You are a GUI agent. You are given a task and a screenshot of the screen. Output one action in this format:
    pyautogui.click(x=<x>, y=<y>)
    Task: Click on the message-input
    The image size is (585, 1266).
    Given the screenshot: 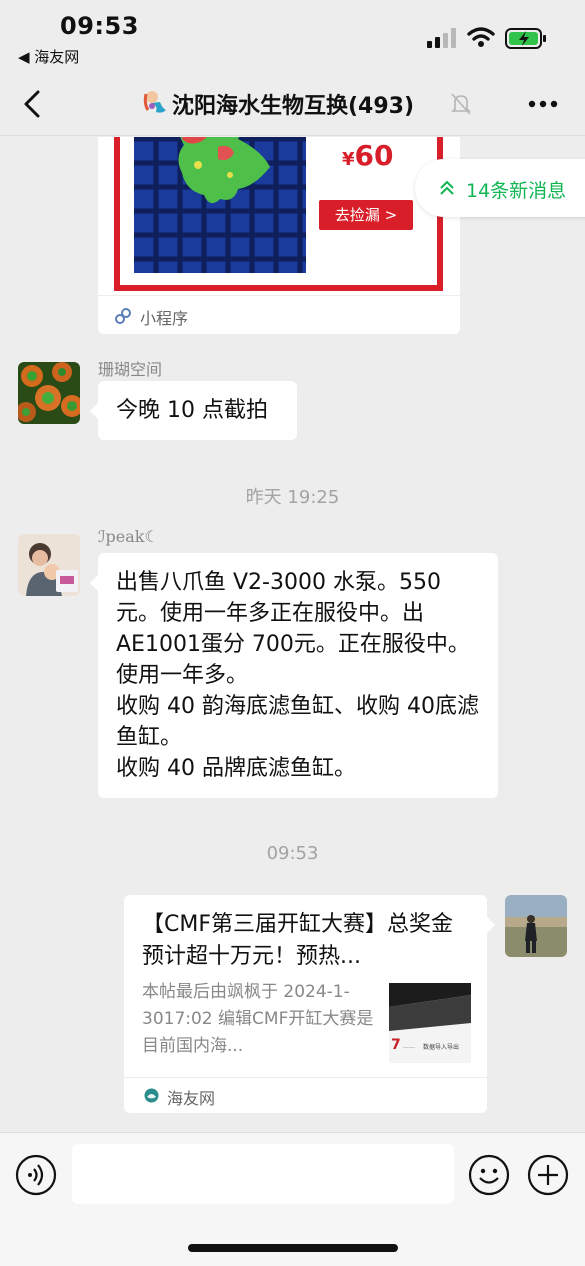 What is the action you would take?
    pyautogui.click(x=263, y=1174)
    